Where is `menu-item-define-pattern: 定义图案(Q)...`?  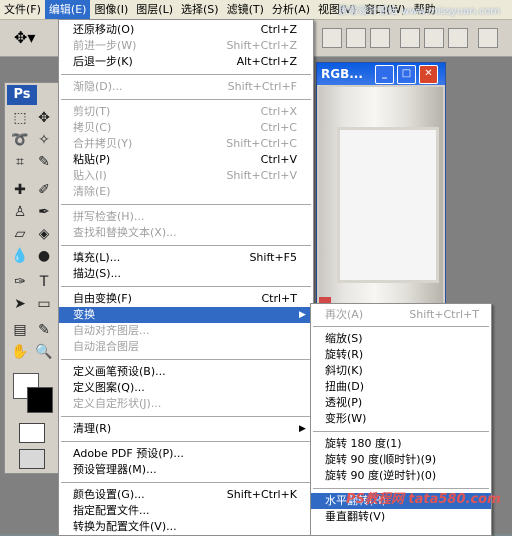
menu-item-define-pattern: 定义图案(Q)... is located at coordinates (186, 388).